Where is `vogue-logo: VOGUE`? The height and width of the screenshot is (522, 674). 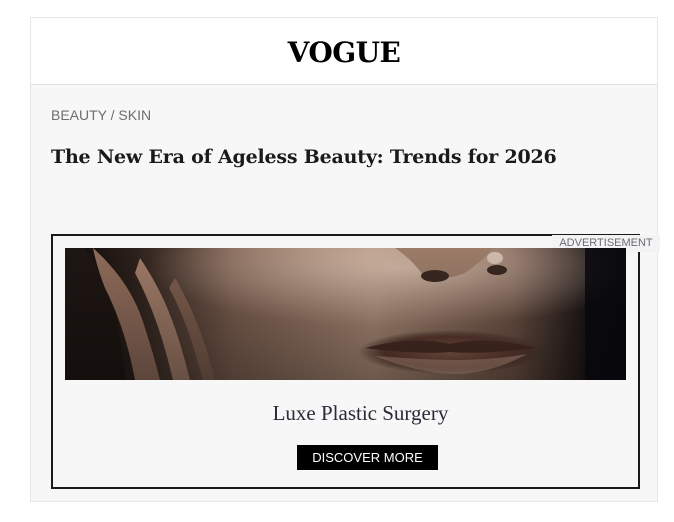
vogue-logo: VOGUE is located at coordinates (344, 52).